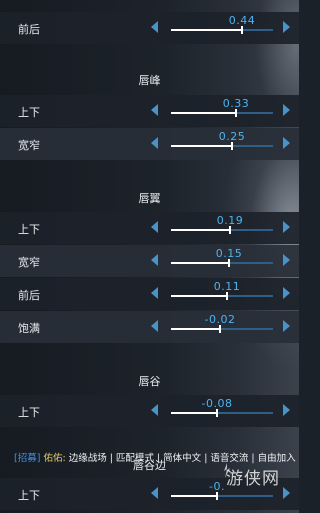  What do you see at coordinates (222, 490) in the screenshot?
I see `slider-track: -0.` at bounding box center [222, 490].